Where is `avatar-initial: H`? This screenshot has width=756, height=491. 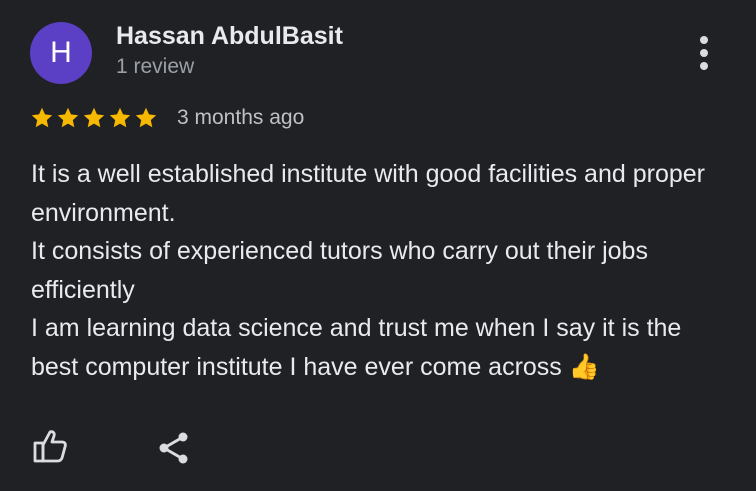 avatar-initial: H is located at coordinates (61, 52).